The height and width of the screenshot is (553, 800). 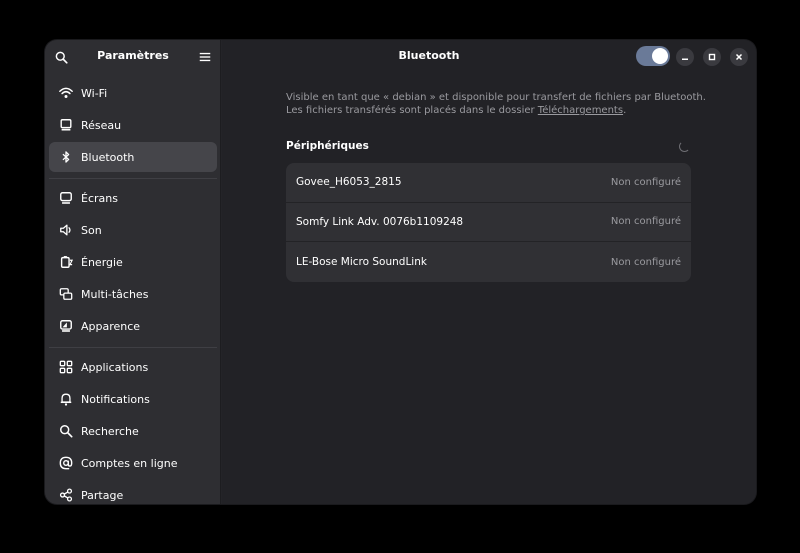 I want to click on sidebar-item-label: Wi-Fi, so click(x=94, y=93).